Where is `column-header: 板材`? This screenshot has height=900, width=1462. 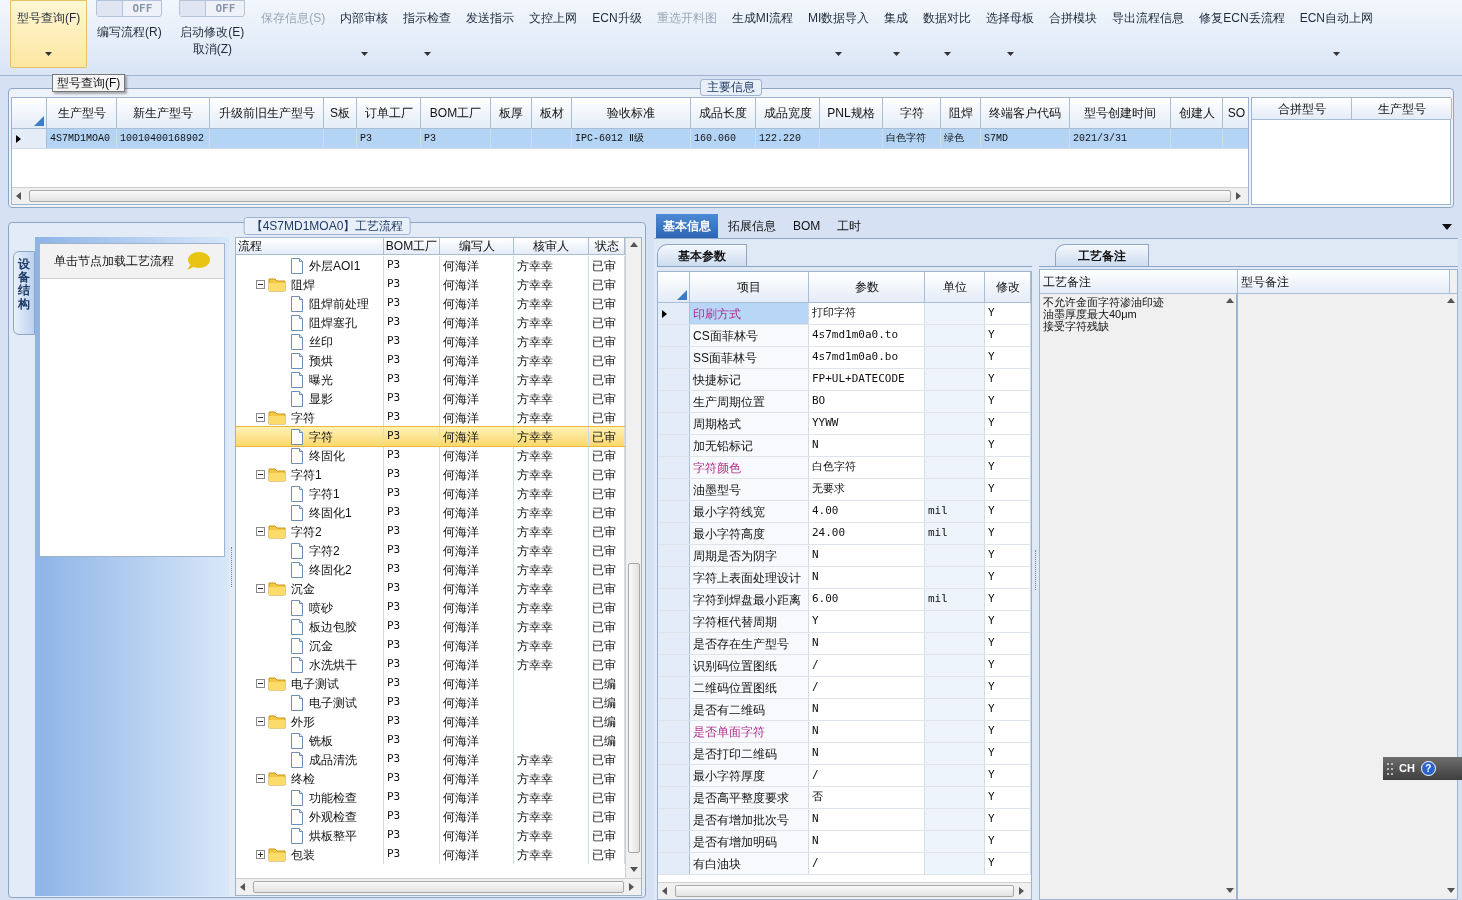 column-header: 板材 is located at coordinates (552, 113).